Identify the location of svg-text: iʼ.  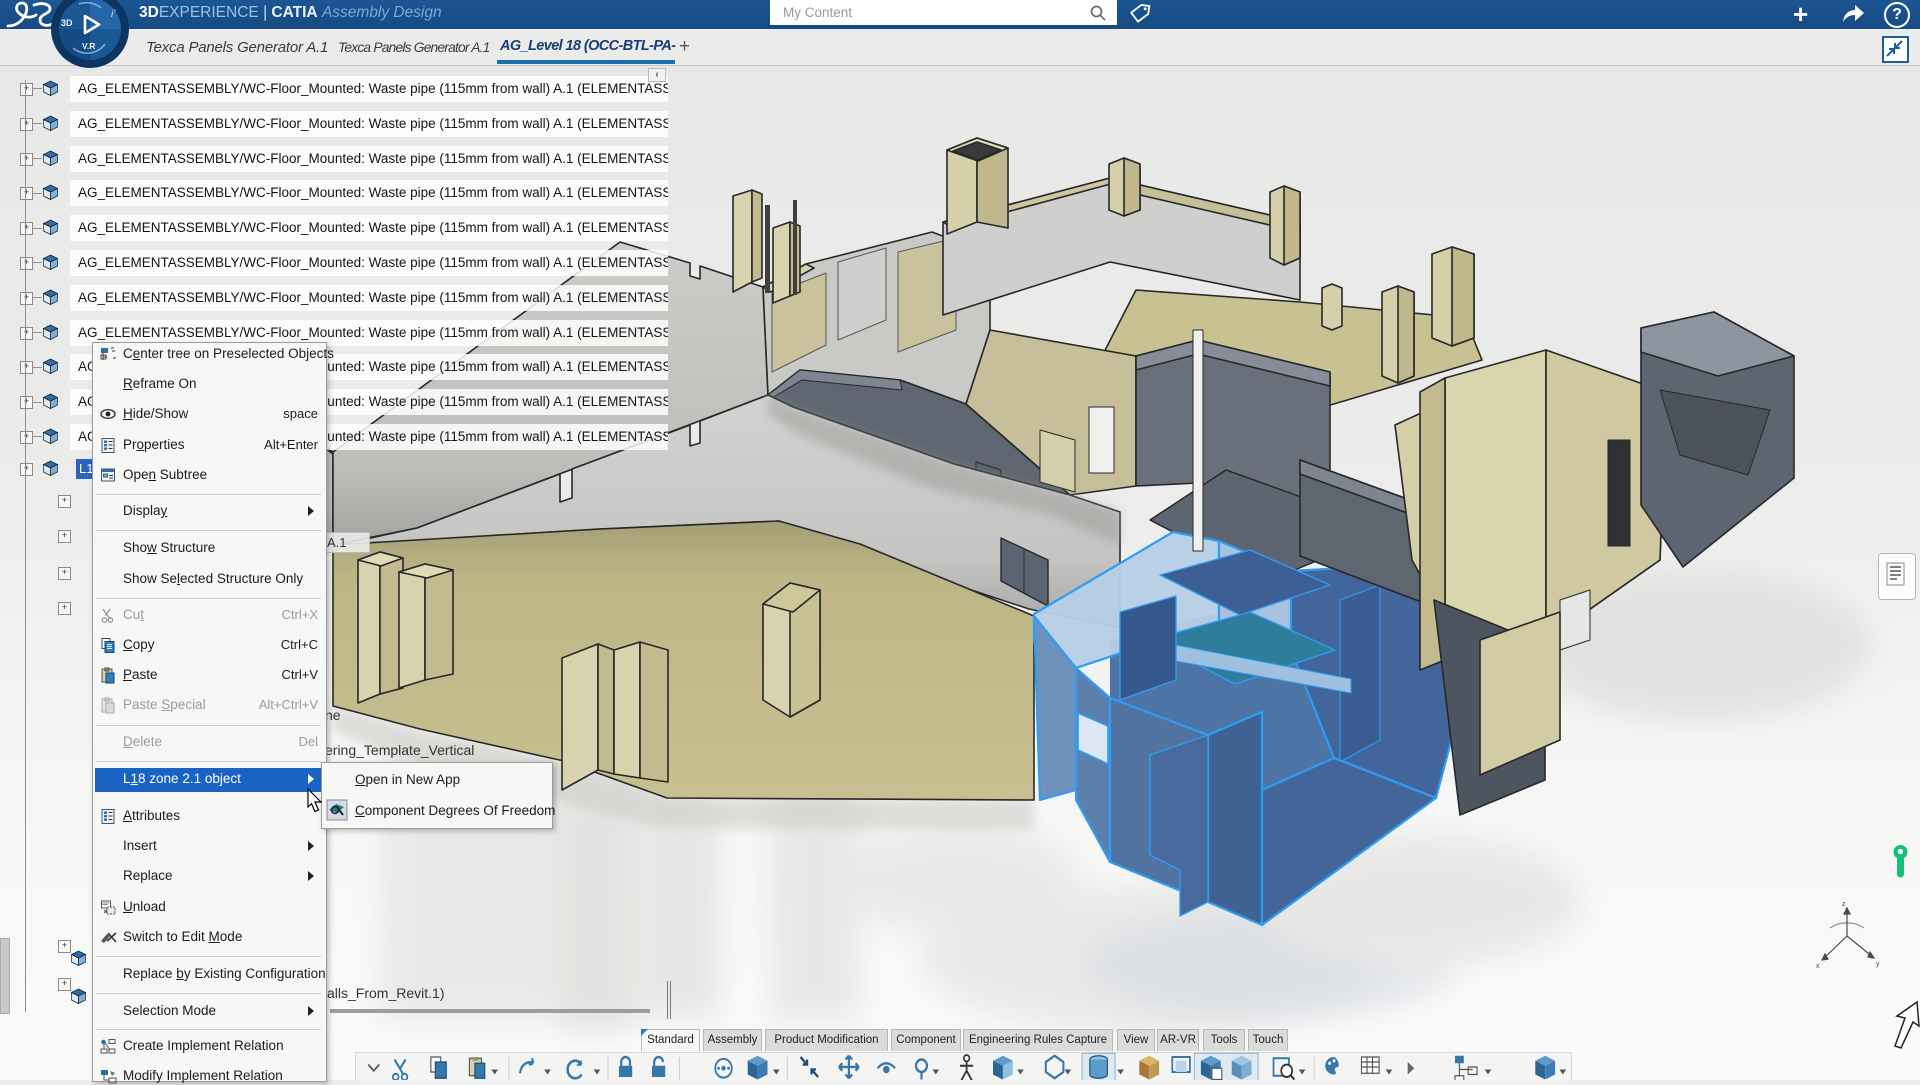
(113, 14).